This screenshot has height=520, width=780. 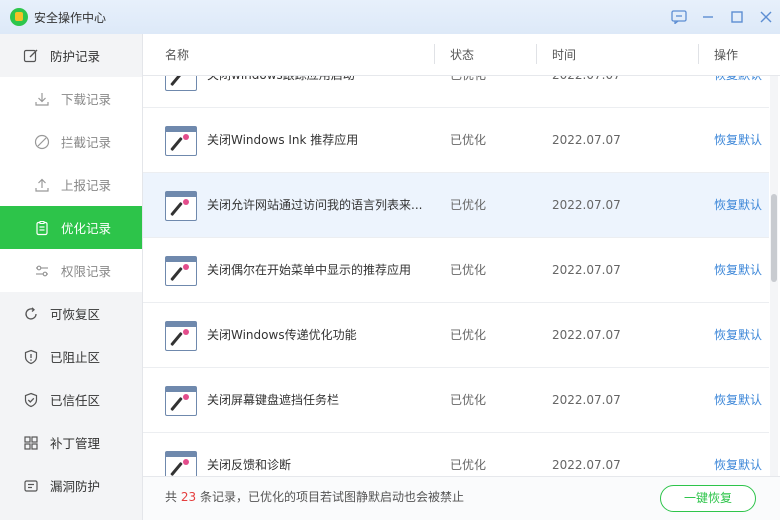 I want to click on record-name: 关闭偶尔在开始菜单中显示的推荐应用, so click(x=309, y=270).